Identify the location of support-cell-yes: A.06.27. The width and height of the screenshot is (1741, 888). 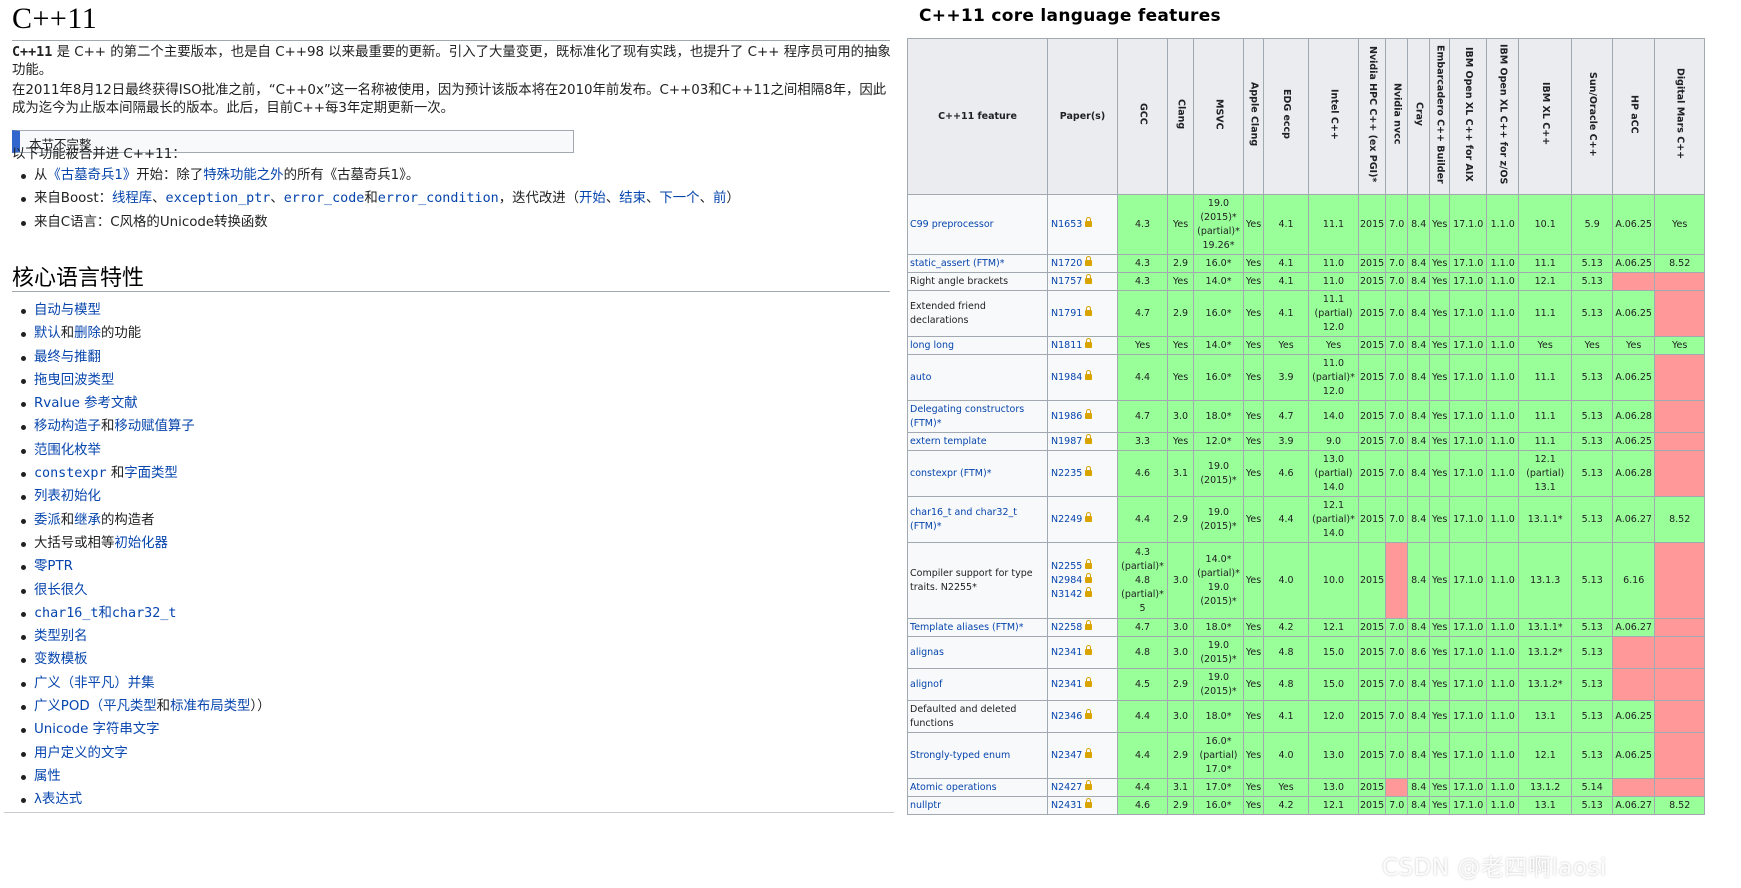
(1634, 805).